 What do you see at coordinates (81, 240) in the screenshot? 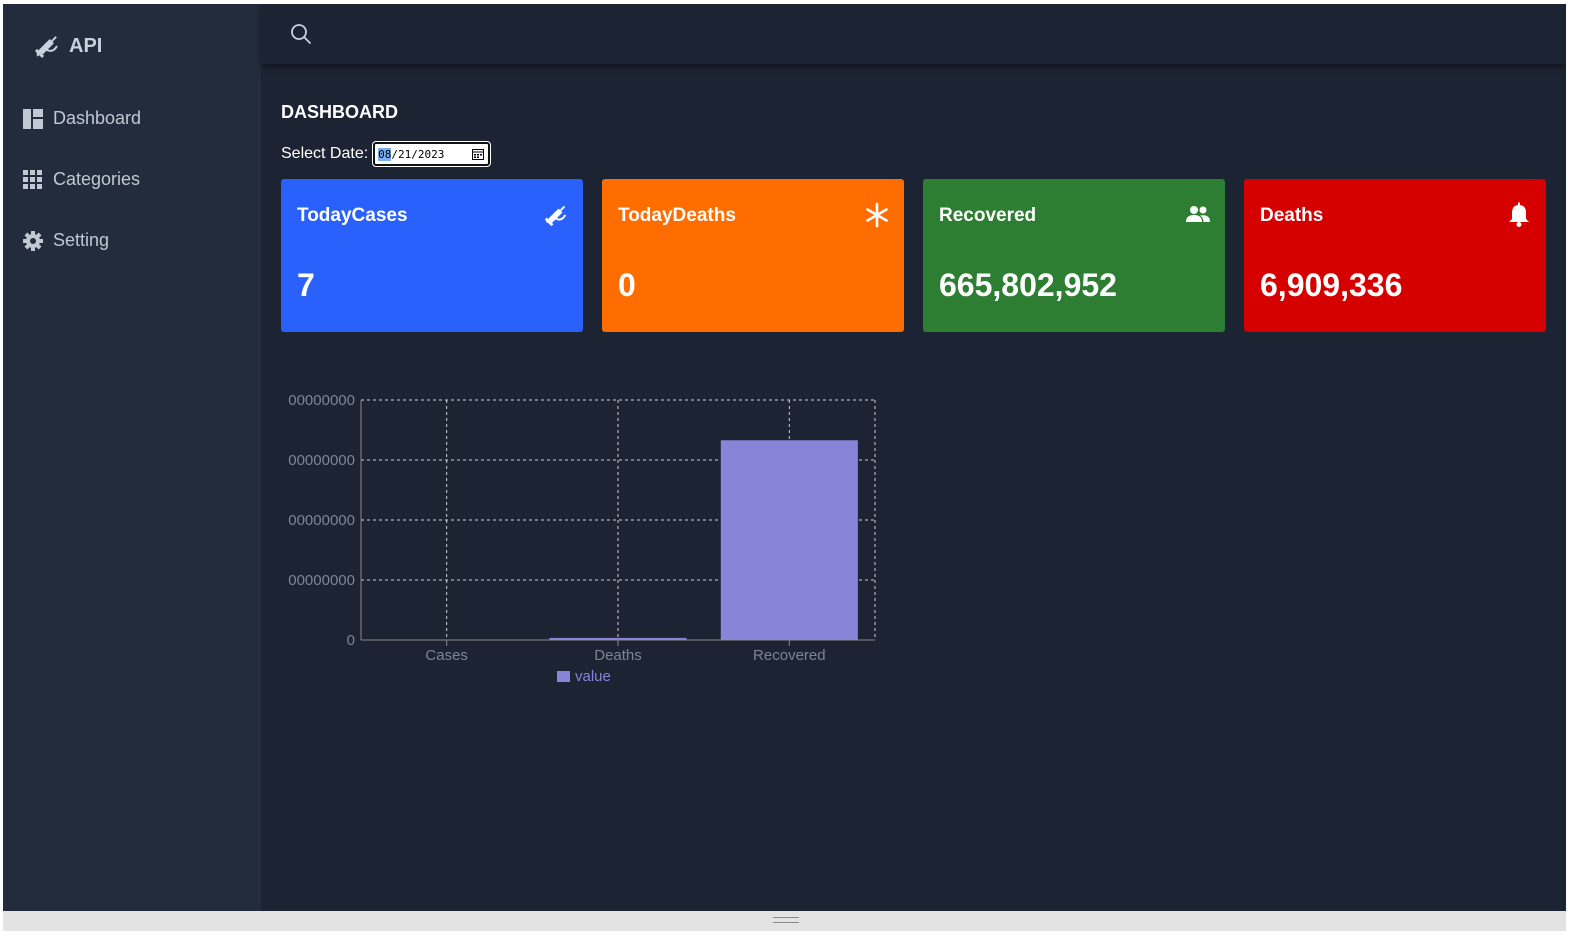
I see `sidebar-item-label: Setting` at bounding box center [81, 240].